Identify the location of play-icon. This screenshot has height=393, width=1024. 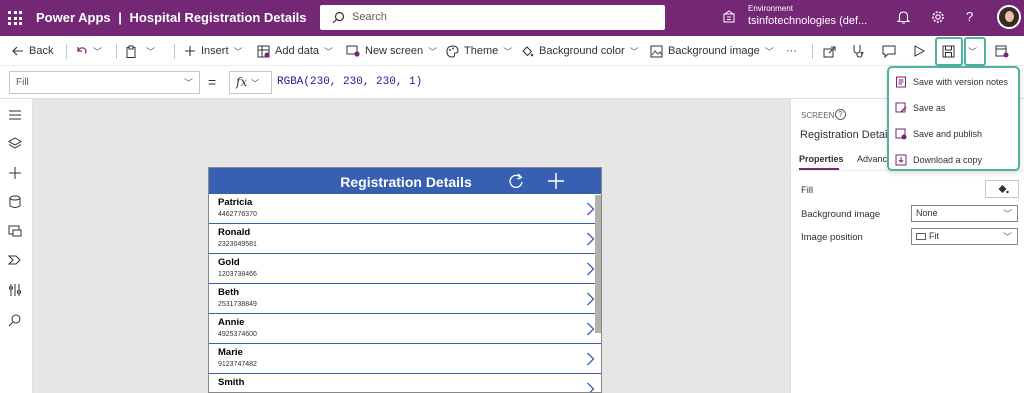
(919, 51).